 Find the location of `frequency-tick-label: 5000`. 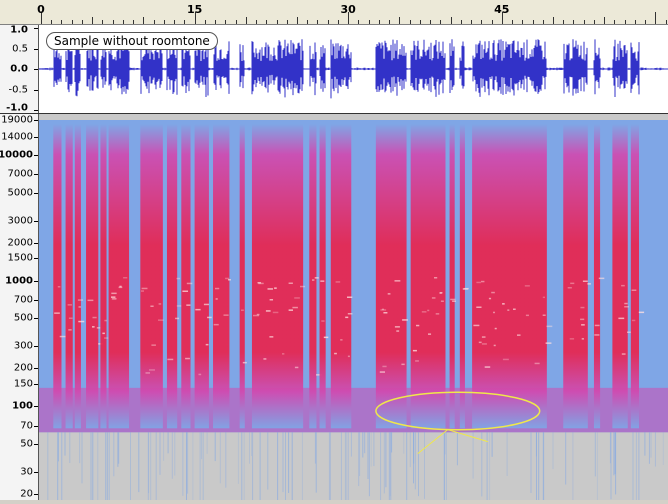

frequency-tick-label: 5000 is located at coordinates (20, 193).